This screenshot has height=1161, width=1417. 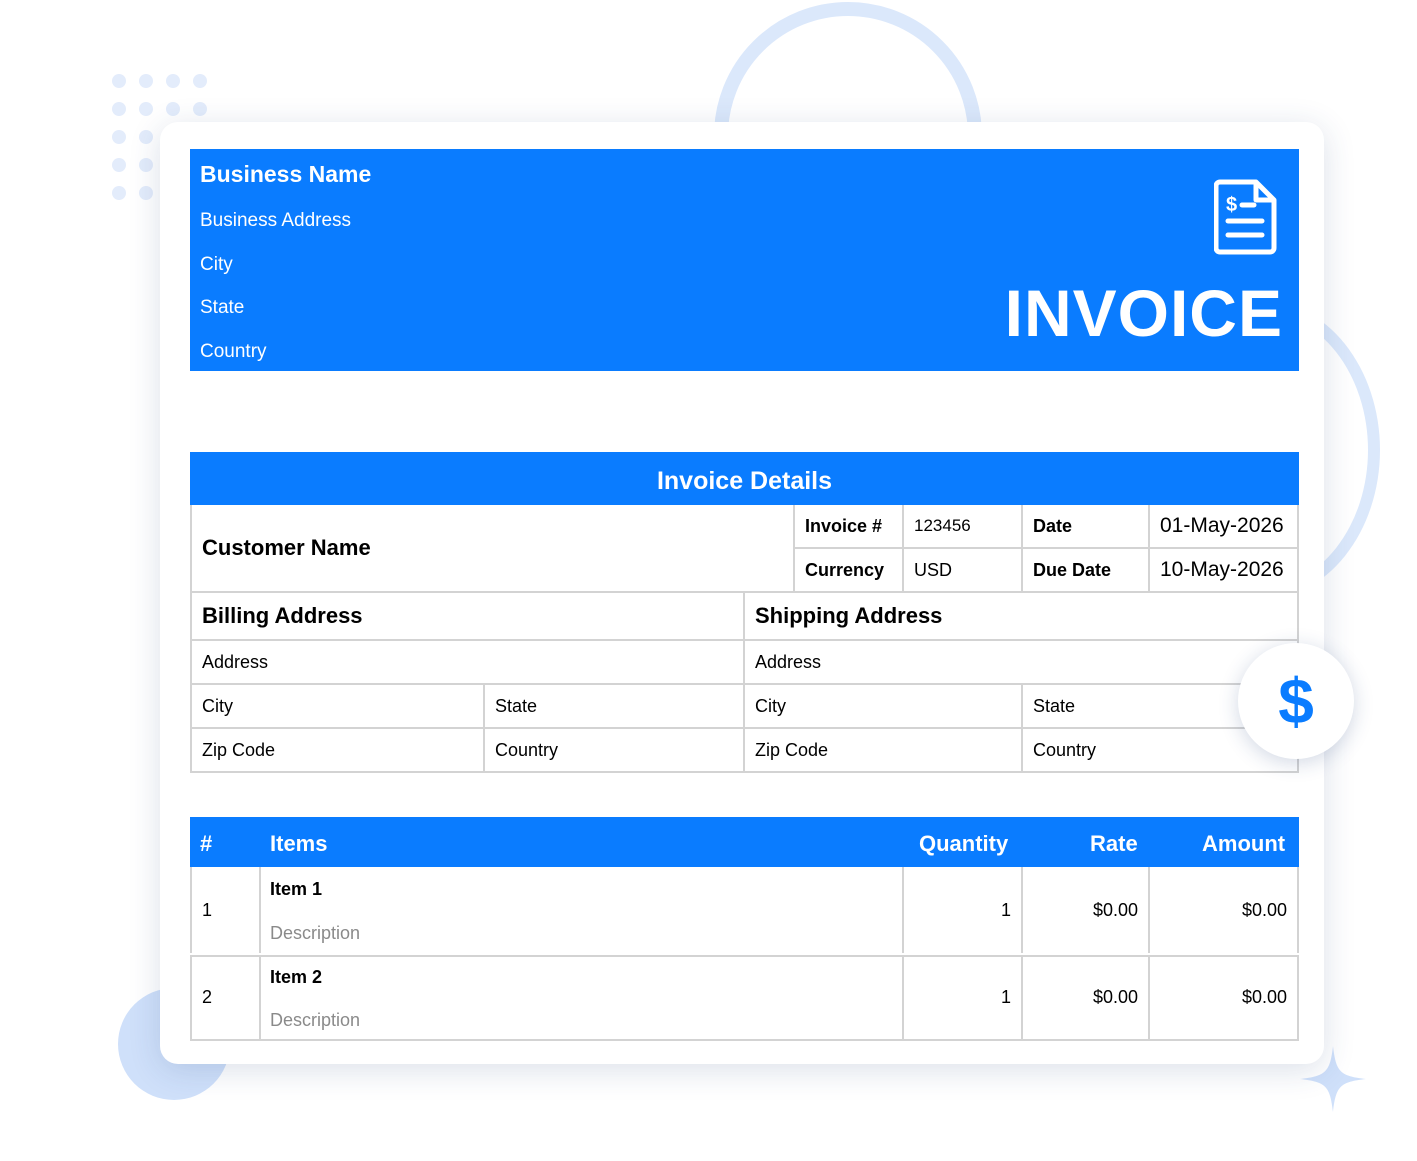 I want to click on invoice-title: INVOICE, so click(x=1143, y=313).